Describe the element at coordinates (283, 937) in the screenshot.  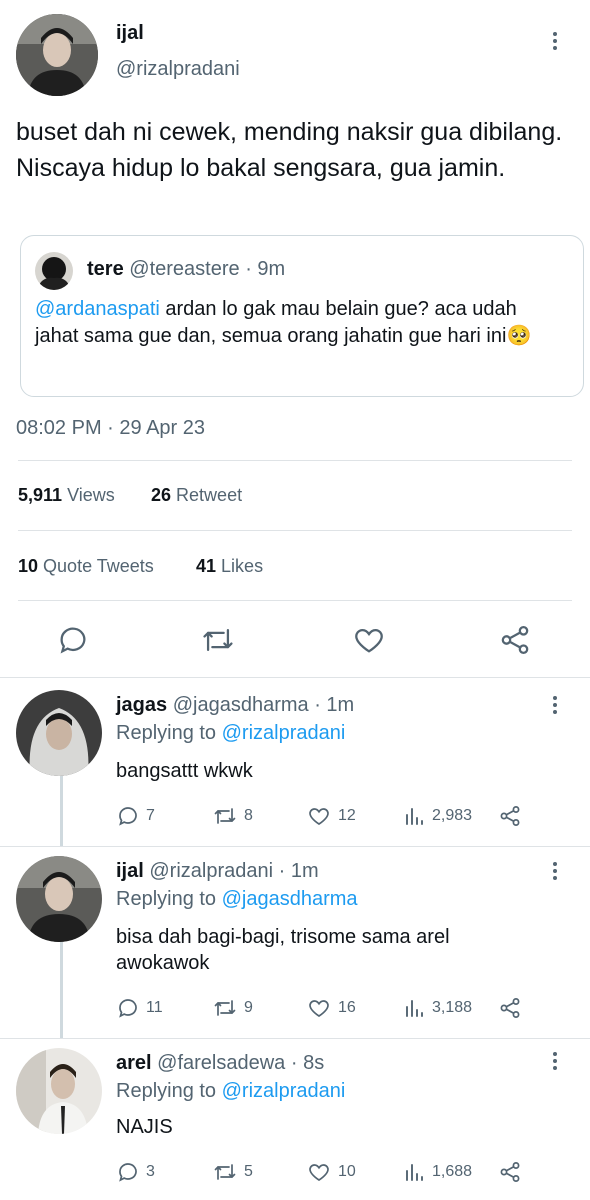
I see `reply-text-line-1: bisa dah bagi-bagi, trisome sama arel` at that location.